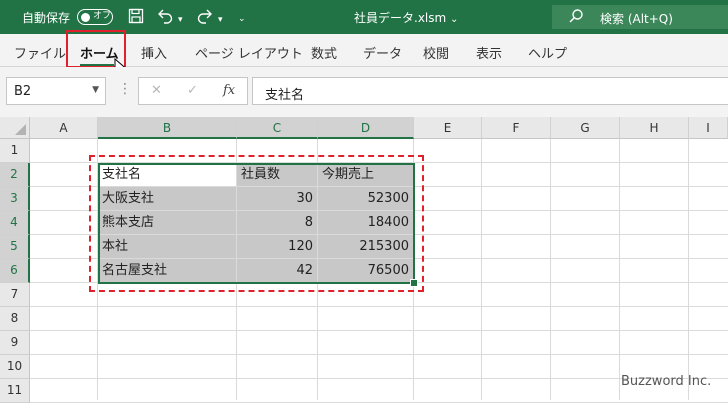 This screenshot has height=403, width=728. Describe the element at coordinates (15, 151) in the screenshot. I see `row-header-1: 1` at that location.